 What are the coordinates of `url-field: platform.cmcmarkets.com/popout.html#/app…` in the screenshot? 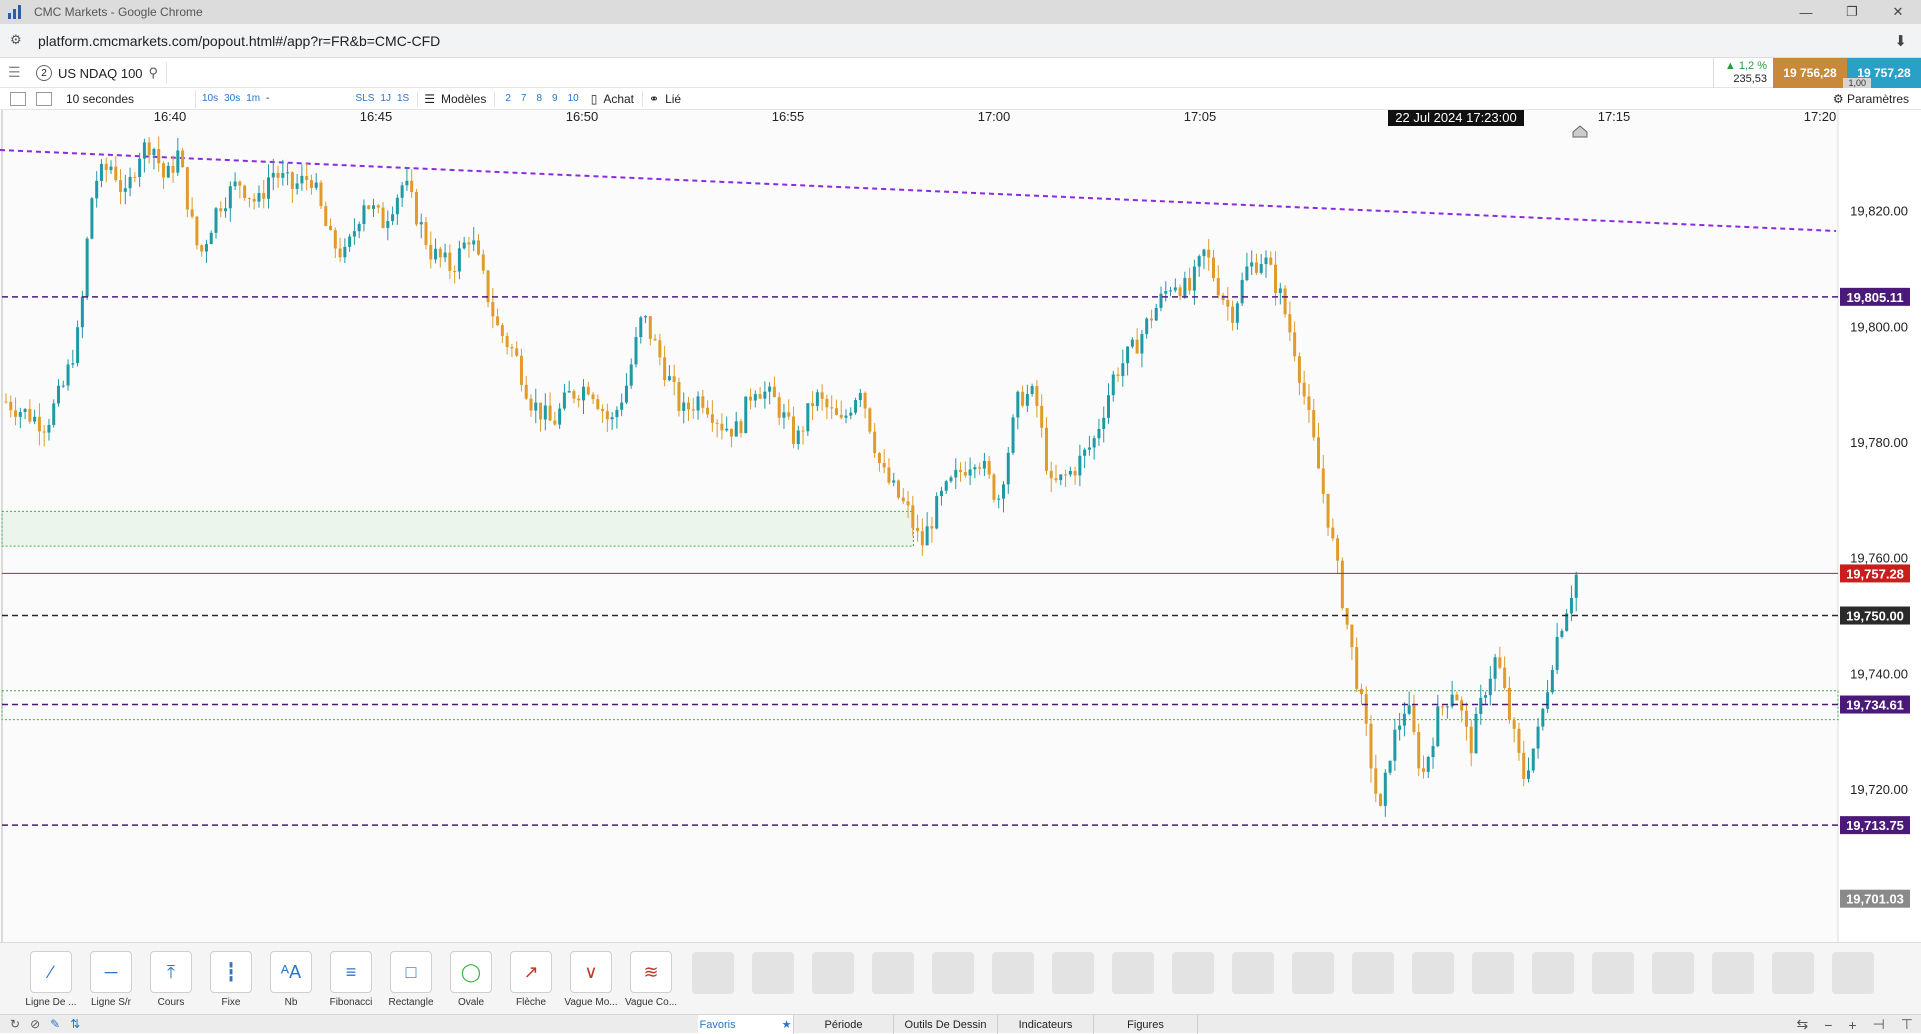 It's located at (239, 41).